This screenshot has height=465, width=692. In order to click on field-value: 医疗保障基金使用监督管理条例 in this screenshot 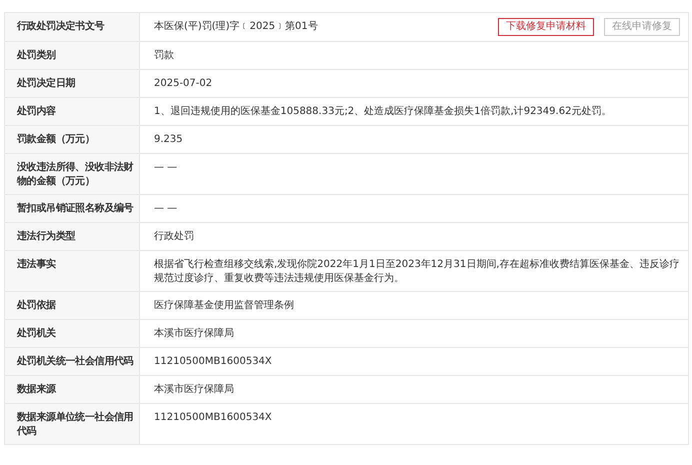, I will do `click(224, 306)`.